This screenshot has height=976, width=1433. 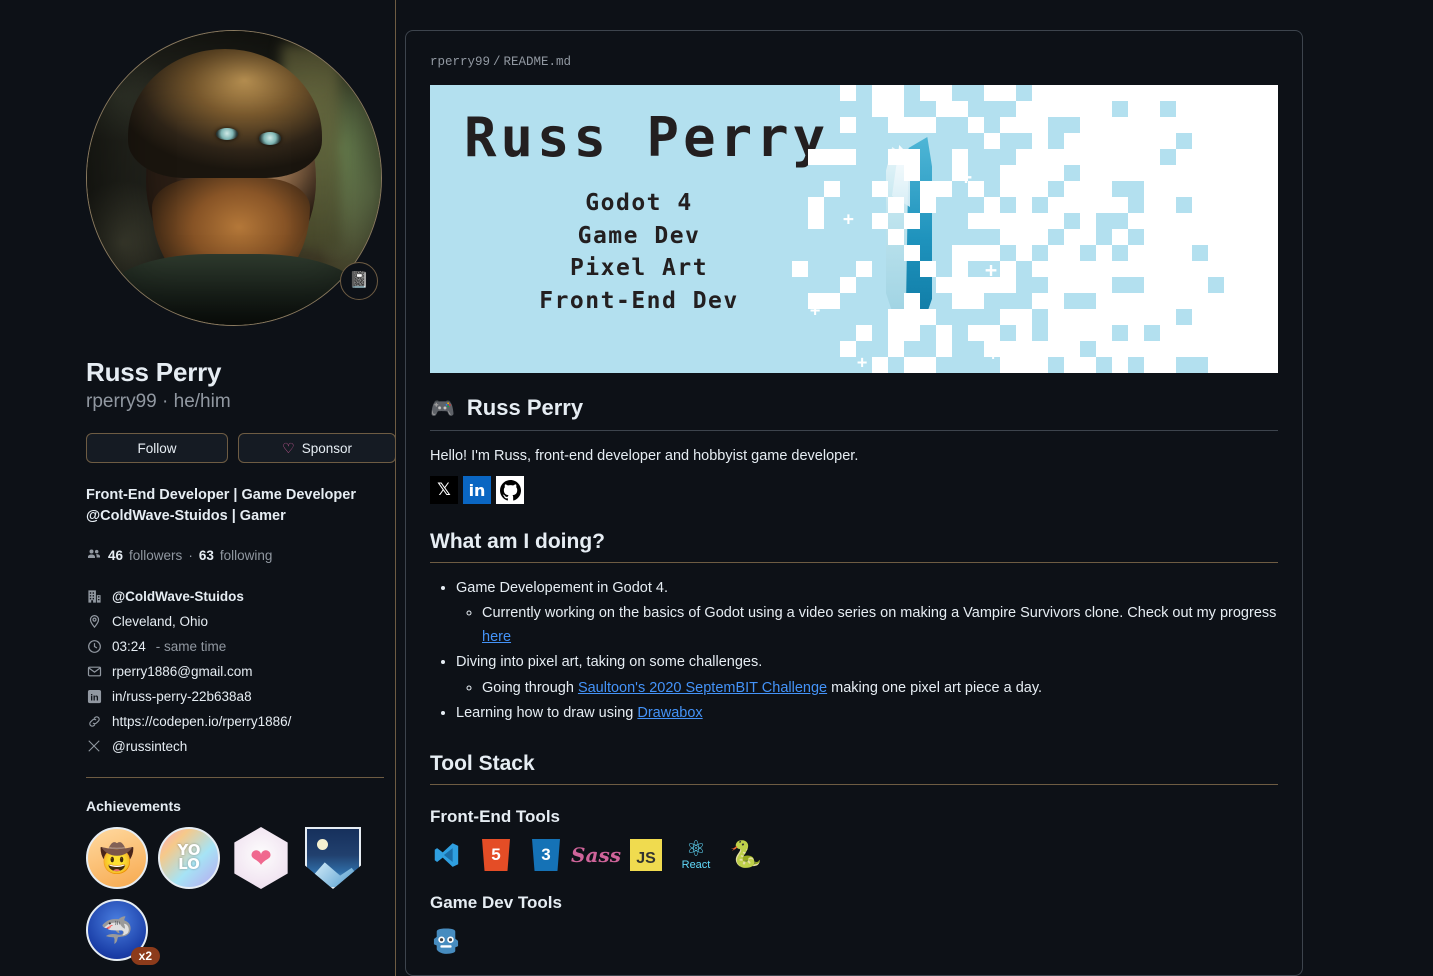 I want to click on avatar, so click(x=234, y=178).